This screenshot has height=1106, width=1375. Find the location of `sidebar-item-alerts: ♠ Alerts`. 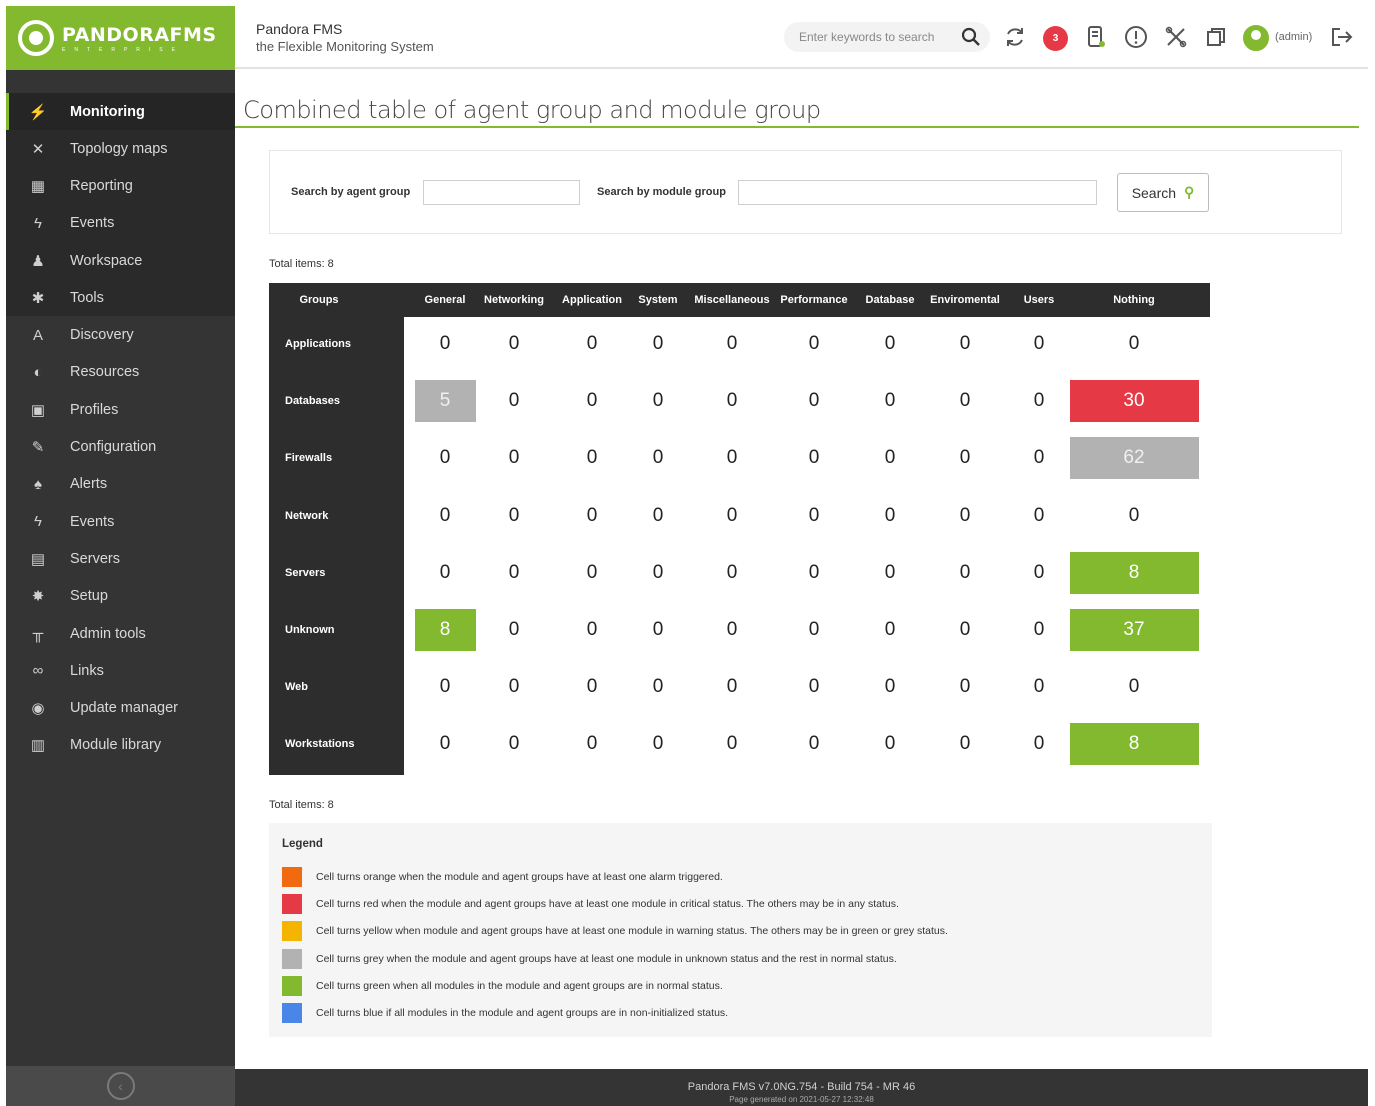

sidebar-item-alerts: ♠ Alerts is located at coordinates (120, 484).